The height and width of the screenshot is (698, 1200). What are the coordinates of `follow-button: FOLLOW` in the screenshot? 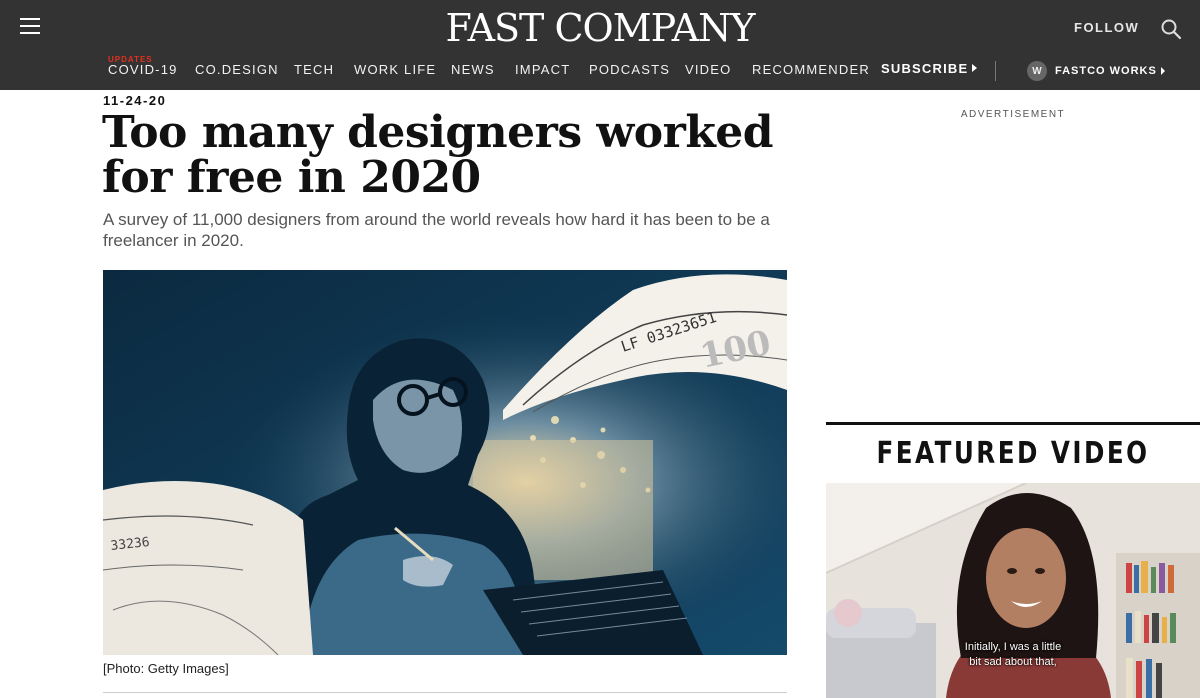 It's located at (1106, 27).